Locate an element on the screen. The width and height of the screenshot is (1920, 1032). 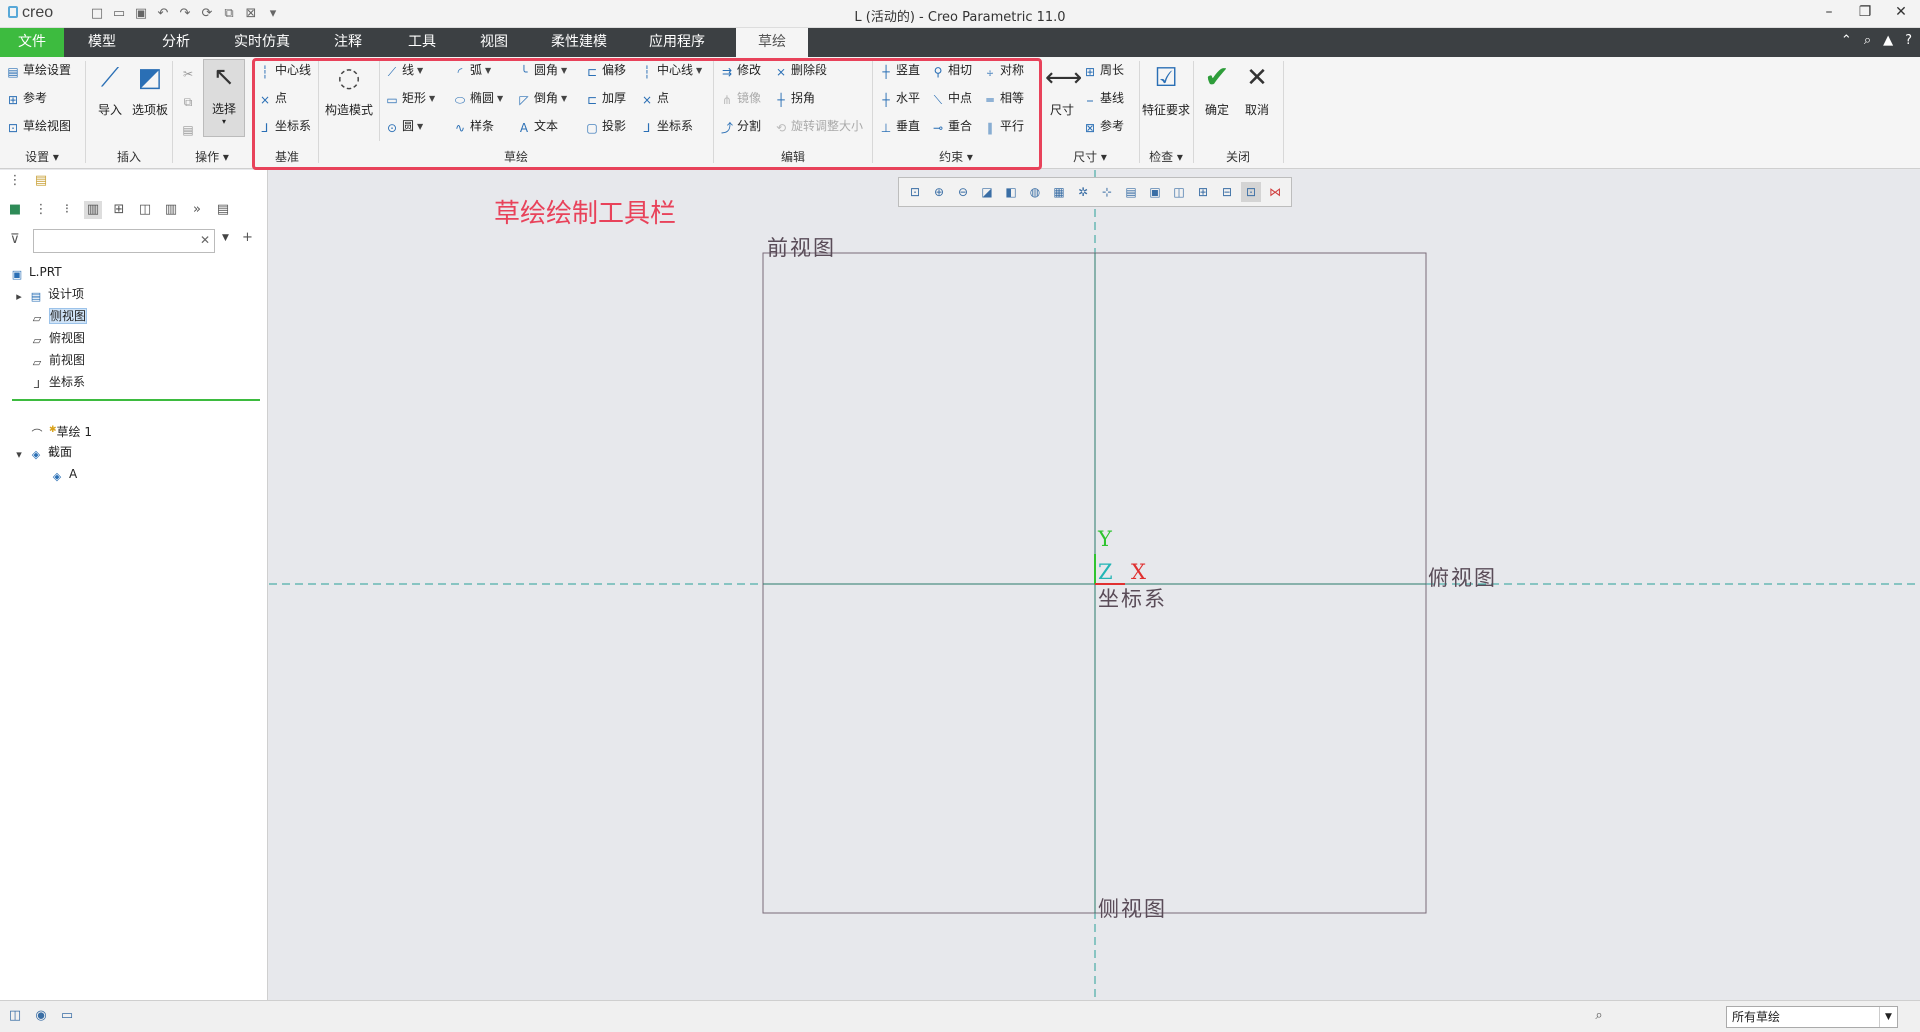
cancel-button: ✕ 取消 is located at coordinates (1257, 89).